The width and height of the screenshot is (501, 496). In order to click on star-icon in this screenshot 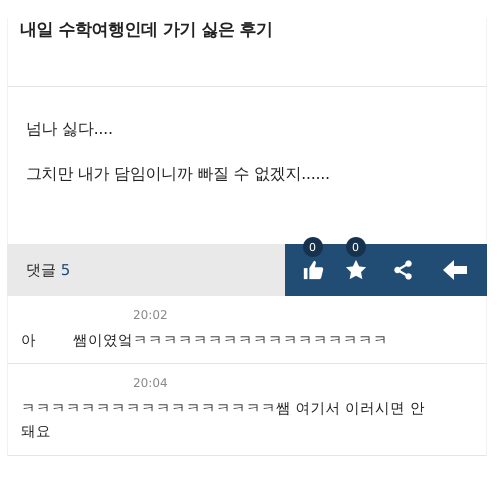, I will do `click(355, 270)`.